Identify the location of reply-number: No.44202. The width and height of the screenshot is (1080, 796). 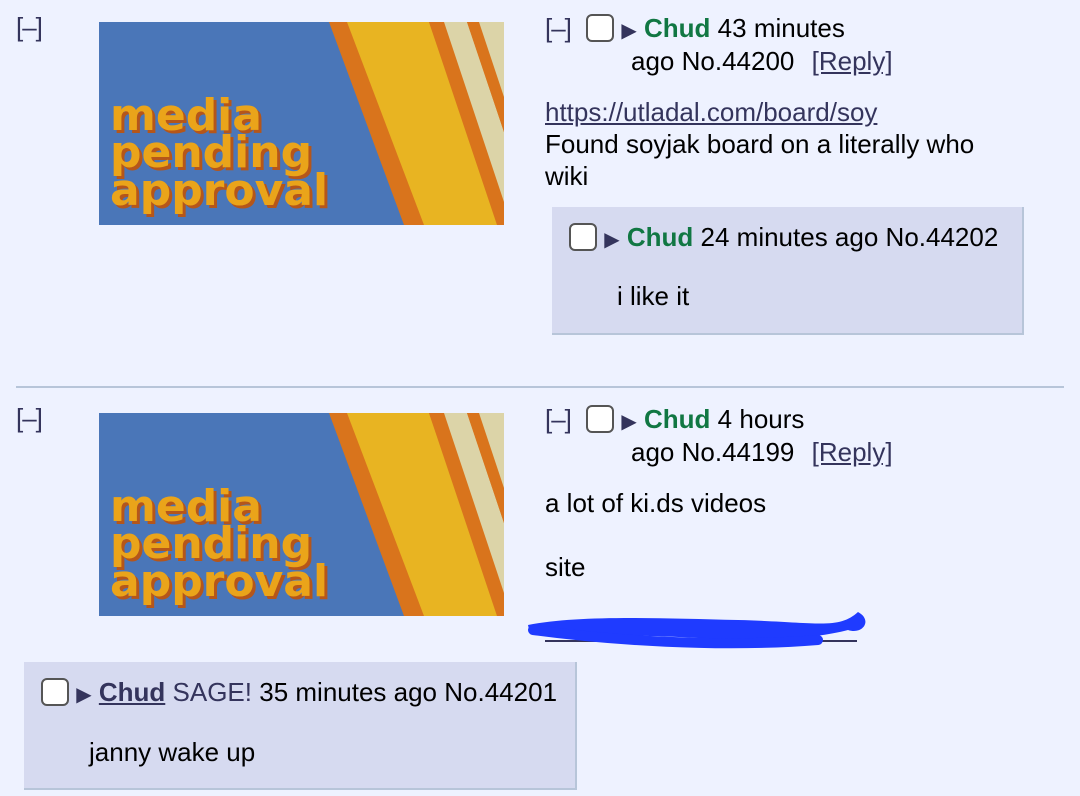
(942, 237).